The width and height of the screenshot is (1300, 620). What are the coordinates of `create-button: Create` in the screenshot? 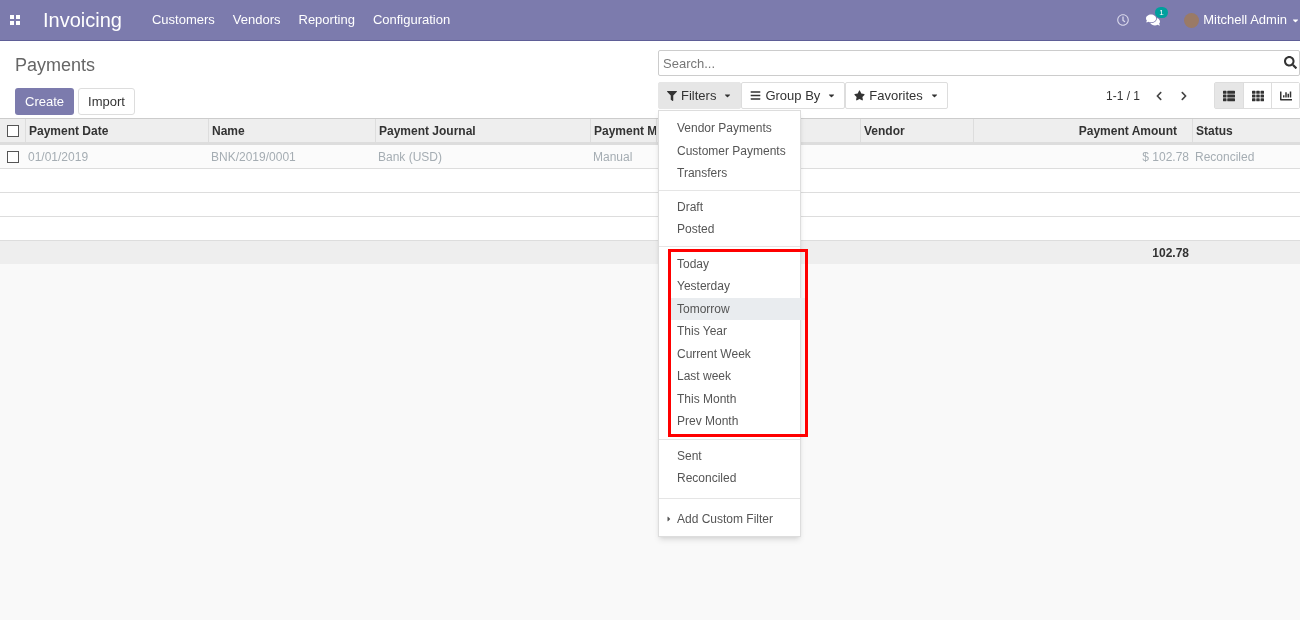 It's located at (45, 101).